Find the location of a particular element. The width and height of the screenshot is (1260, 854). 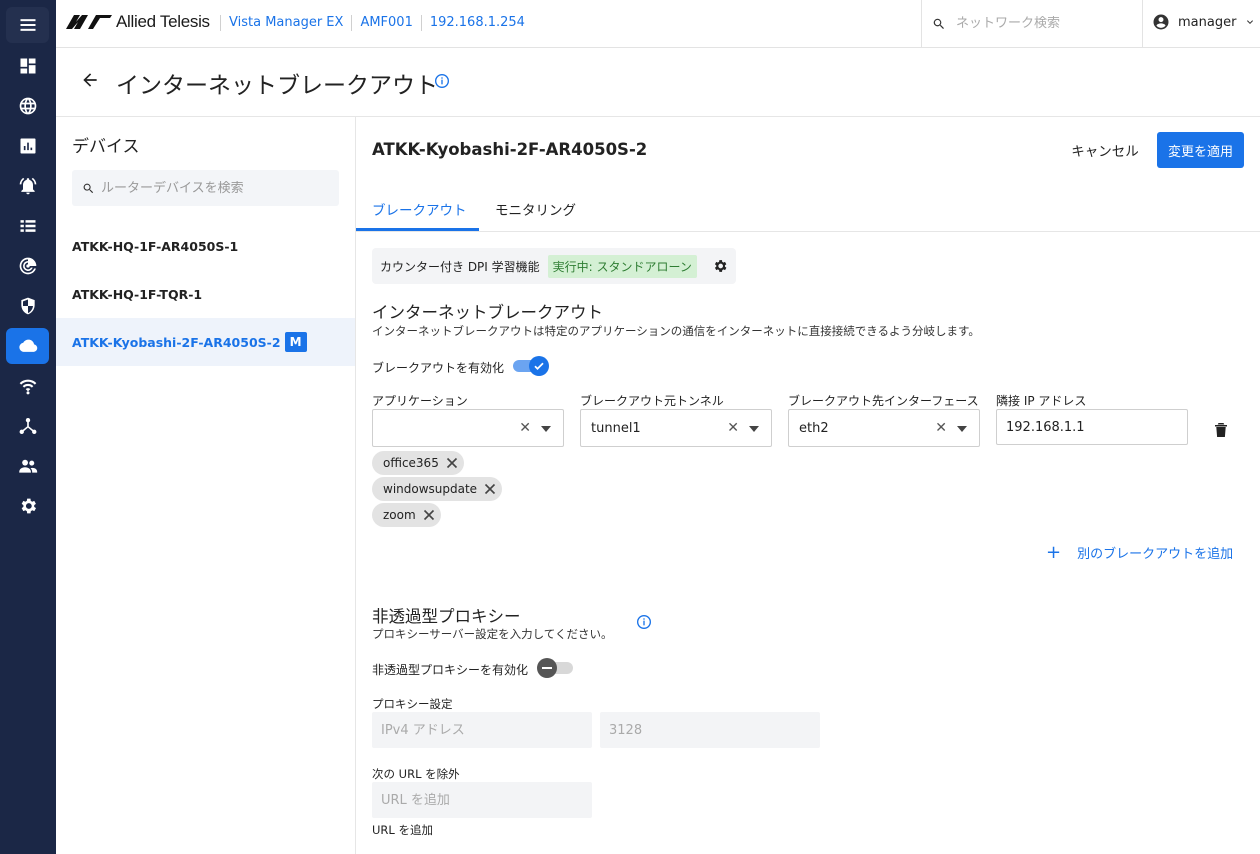

master-badge: M is located at coordinates (295, 342).